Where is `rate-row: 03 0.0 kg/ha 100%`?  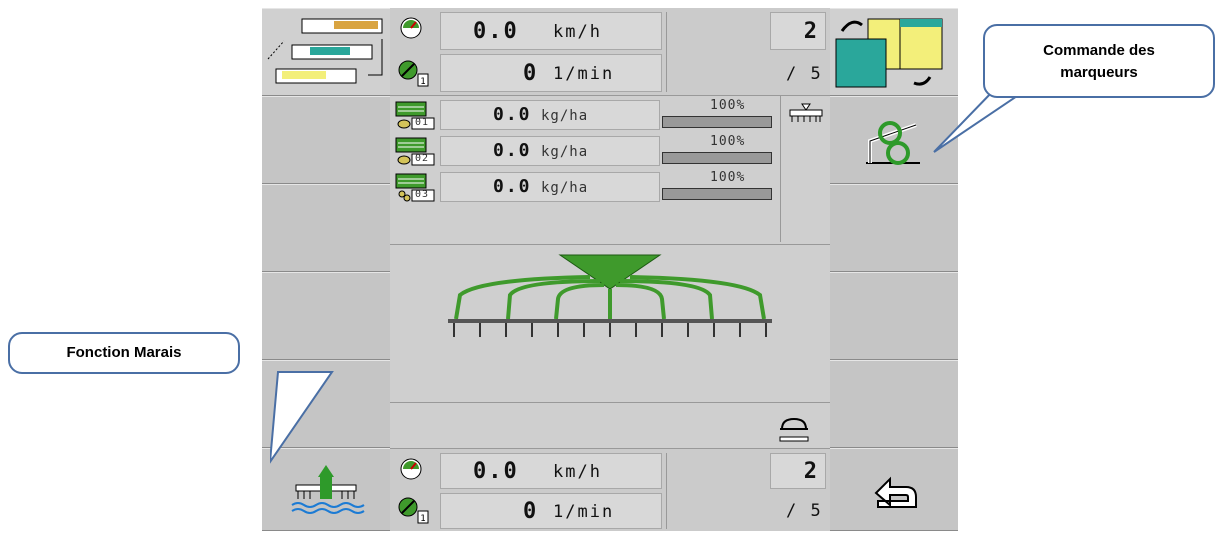
rate-row: 03 0.0 kg/ha 100% is located at coordinates (590, 187).